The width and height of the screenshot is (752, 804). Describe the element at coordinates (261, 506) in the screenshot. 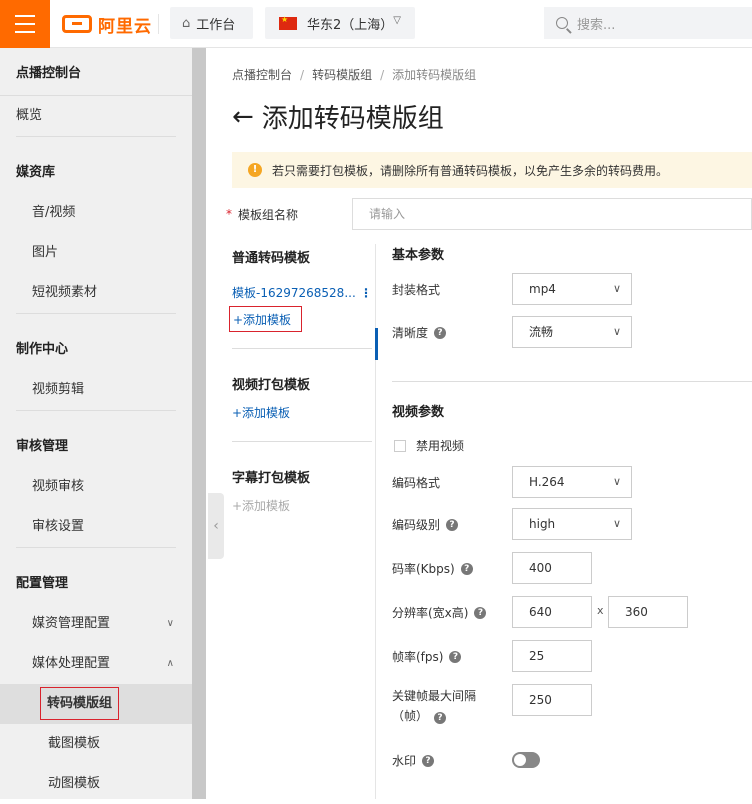

I see `add-subtitle-pack-template-button: +添加模板` at that location.